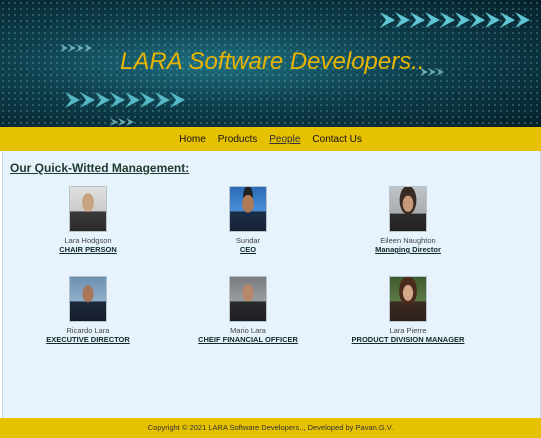  I want to click on person-name: Sundar, so click(248, 240).